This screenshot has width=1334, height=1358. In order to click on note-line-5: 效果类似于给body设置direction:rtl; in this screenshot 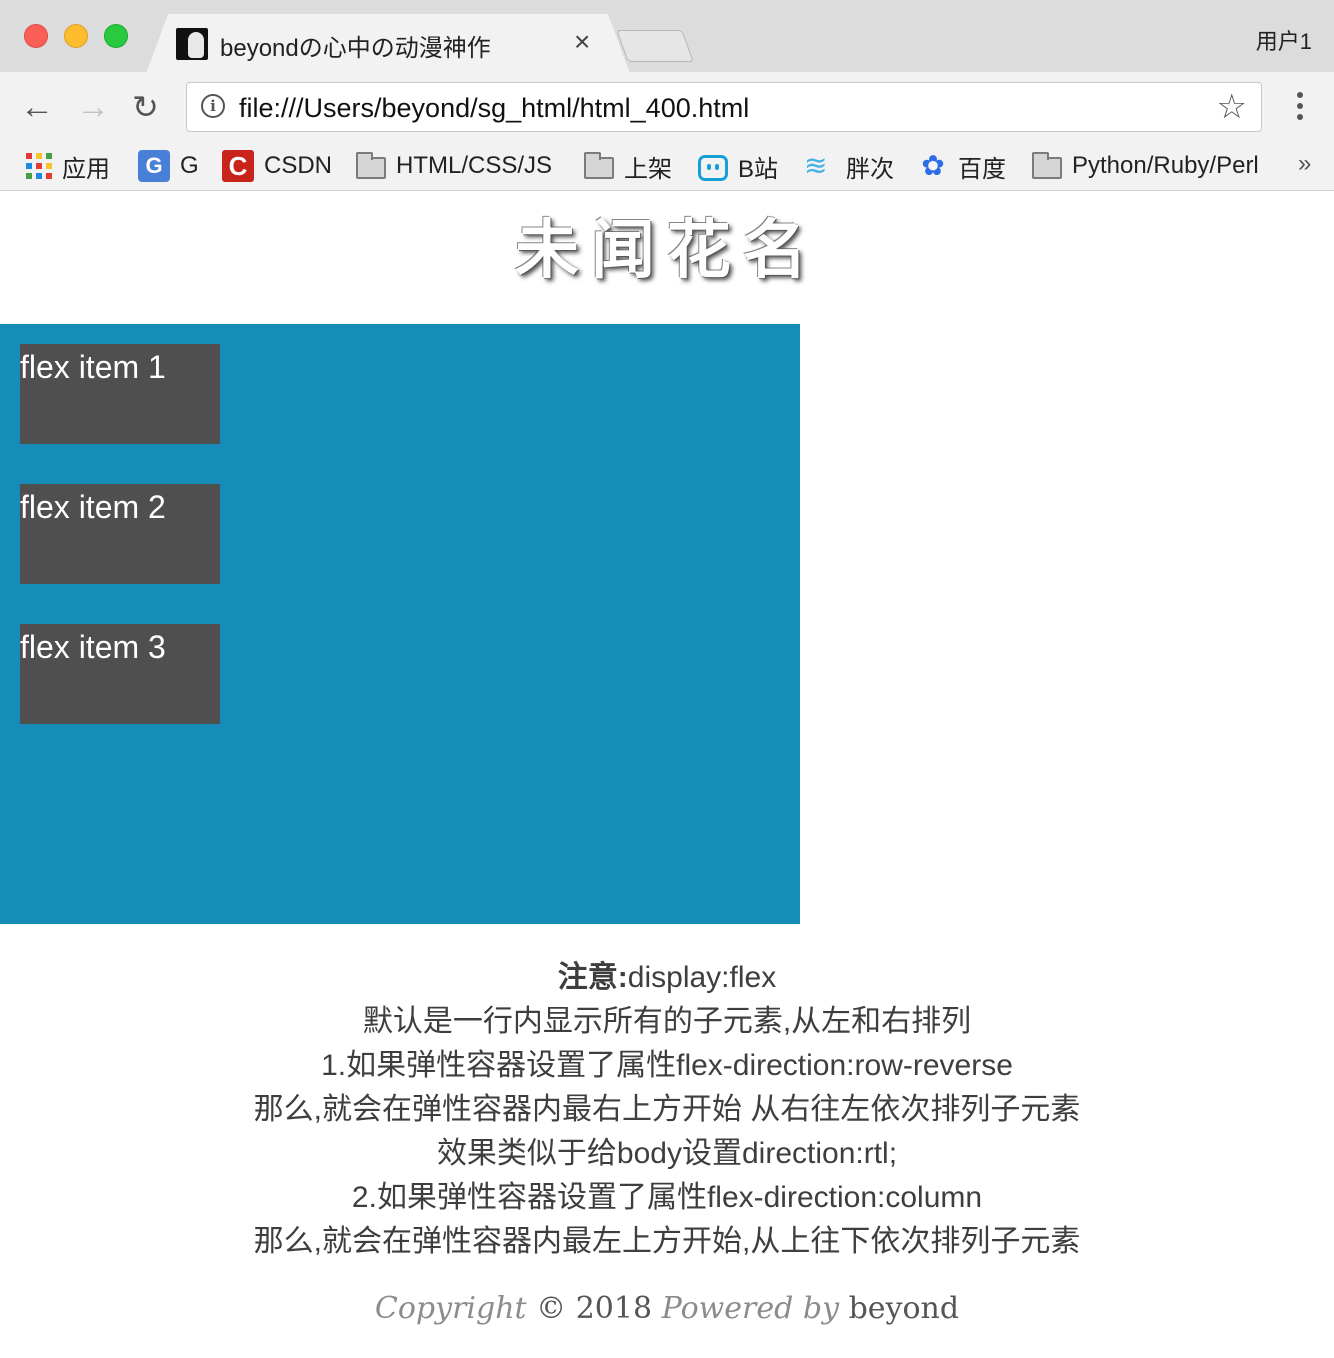, I will do `click(667, 1153)`.